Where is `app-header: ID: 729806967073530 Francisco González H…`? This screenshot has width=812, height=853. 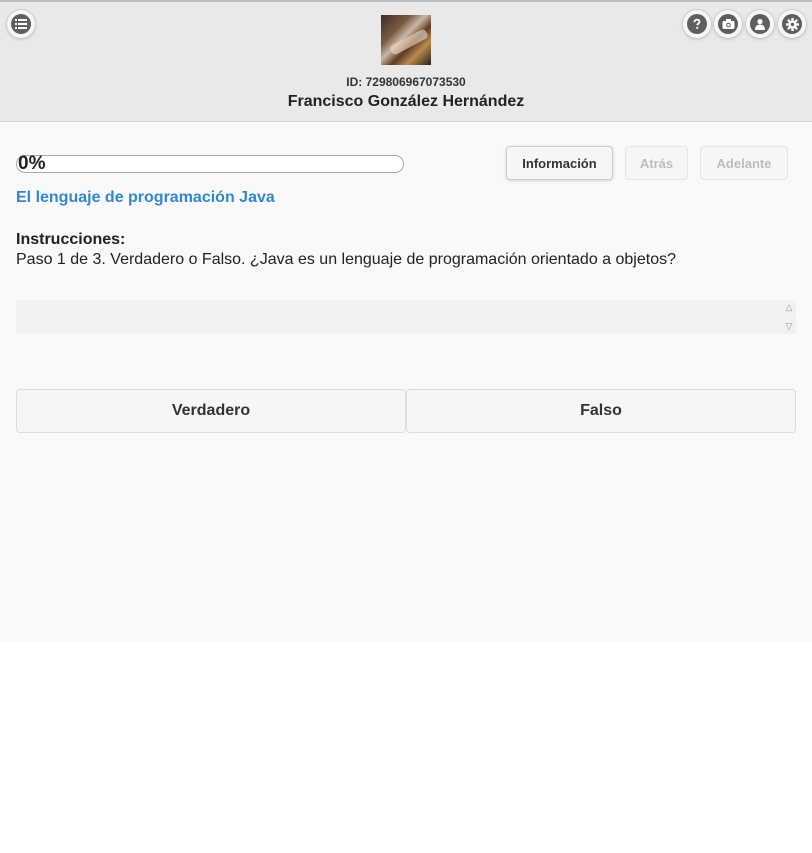
app-header: ID: 729806967073530 Francisco González H… is located at coordinates (406, 61).